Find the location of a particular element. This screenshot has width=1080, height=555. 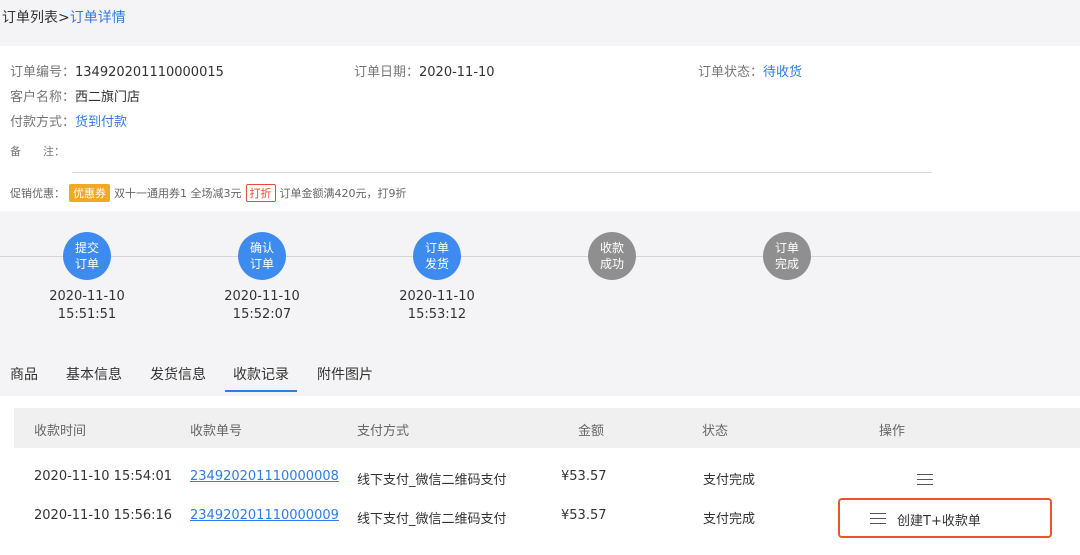

note-label: 备 注： is located at coordinates (37, 151).